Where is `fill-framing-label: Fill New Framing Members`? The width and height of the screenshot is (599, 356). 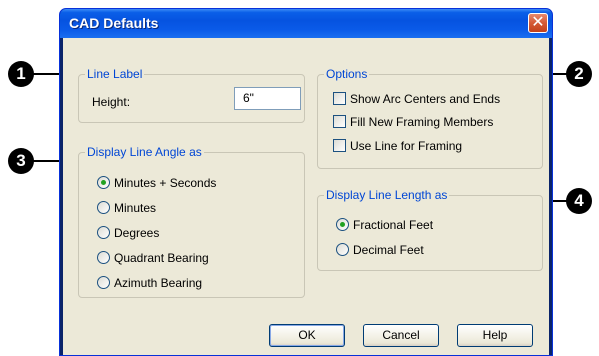 fill-framing-label: Fill New Framing Members is located at coordinates (421, 122).